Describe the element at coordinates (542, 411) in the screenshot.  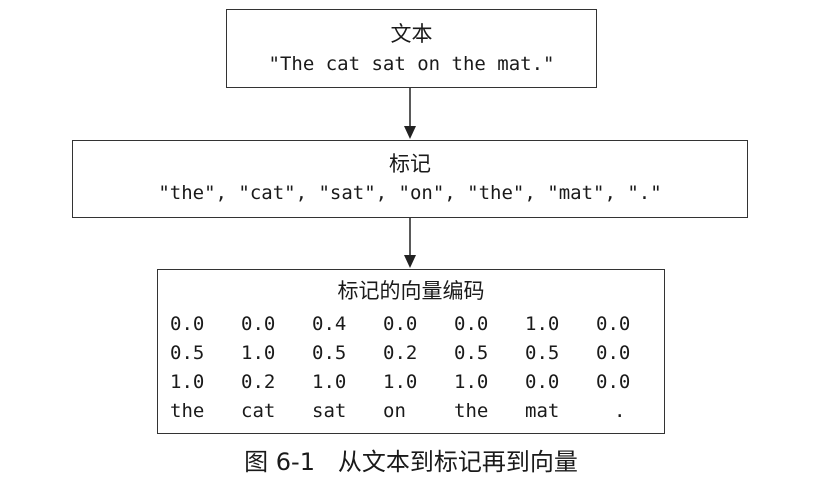
I see `token-label: mat` at that location.